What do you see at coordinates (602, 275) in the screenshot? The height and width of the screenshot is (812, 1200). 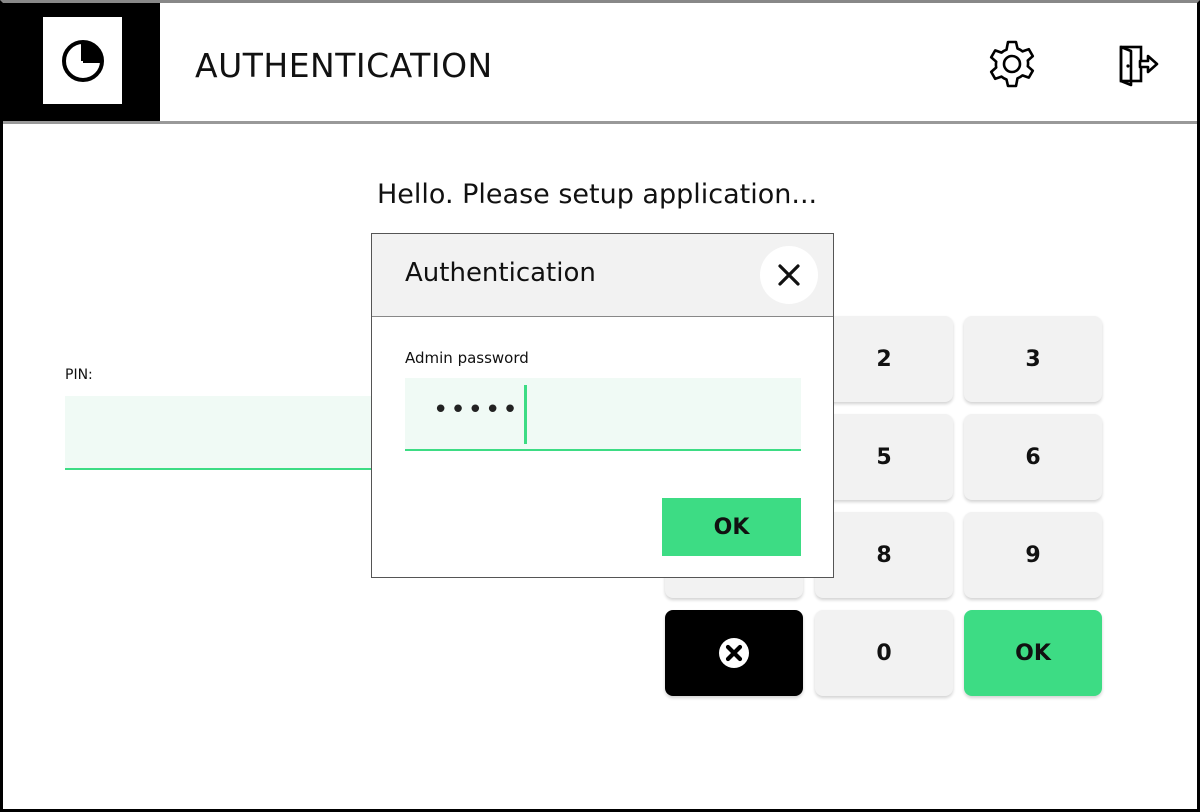 I see `dialog-header: Authentication` at bounding box center [602, 275].